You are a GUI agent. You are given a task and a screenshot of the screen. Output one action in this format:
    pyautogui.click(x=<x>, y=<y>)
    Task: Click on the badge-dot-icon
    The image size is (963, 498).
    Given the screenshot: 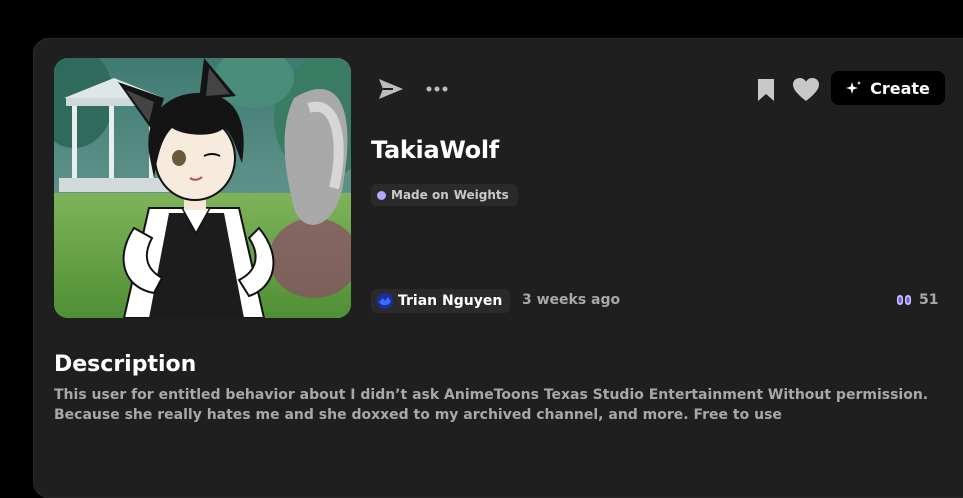 What is the action you would take?
    pyautogui.click(x=381, y=195)
    